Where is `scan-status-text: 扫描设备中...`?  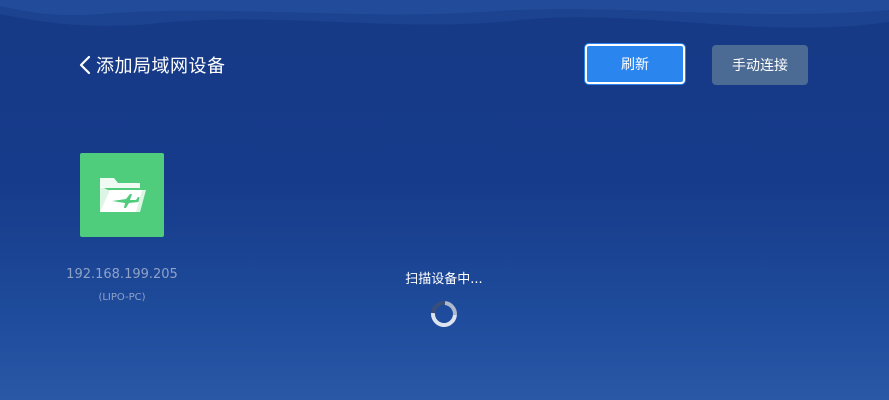 scan-status-text: 扫描设备中... is located at coordinates (444, 279).